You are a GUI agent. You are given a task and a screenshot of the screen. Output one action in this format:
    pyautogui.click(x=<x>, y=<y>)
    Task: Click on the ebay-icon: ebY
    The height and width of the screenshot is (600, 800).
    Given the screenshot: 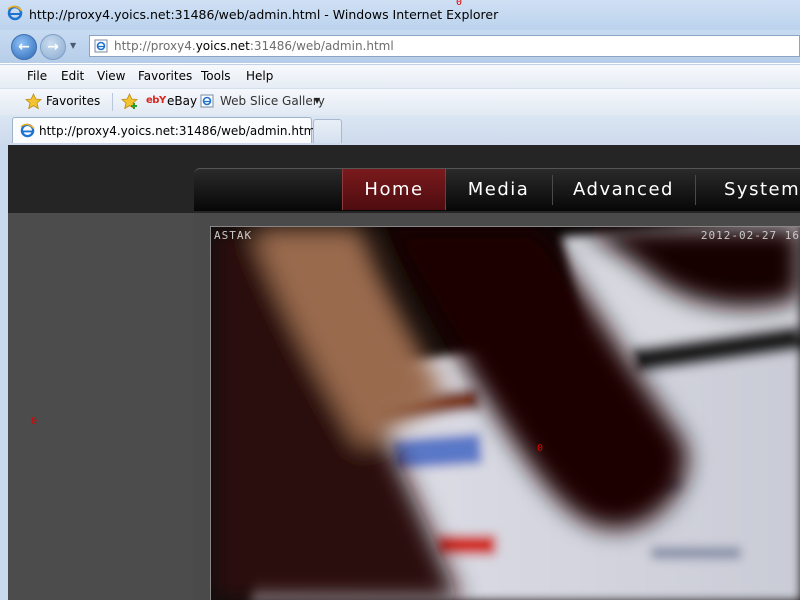 What is the action you would take?
    pyautogui.click(x=156, y=100)
    